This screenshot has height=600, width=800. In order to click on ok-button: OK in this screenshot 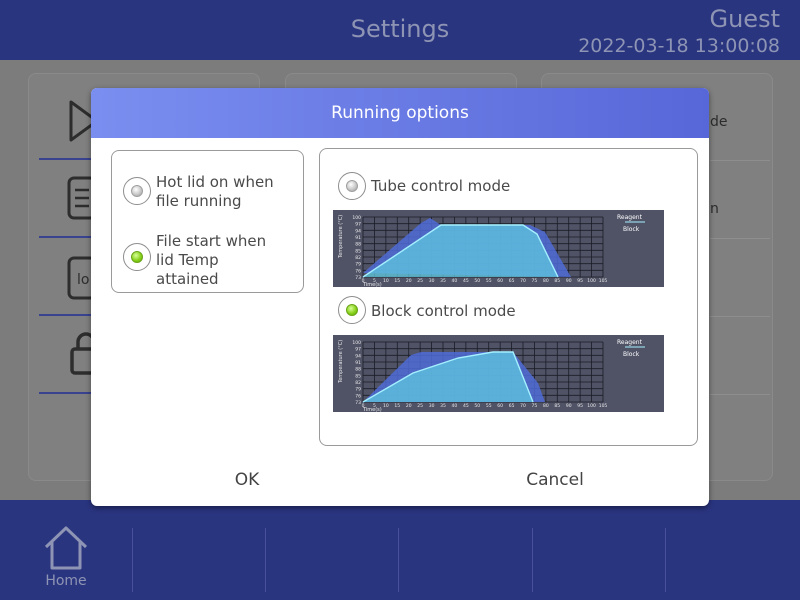, I will do `click(247, 480)`.